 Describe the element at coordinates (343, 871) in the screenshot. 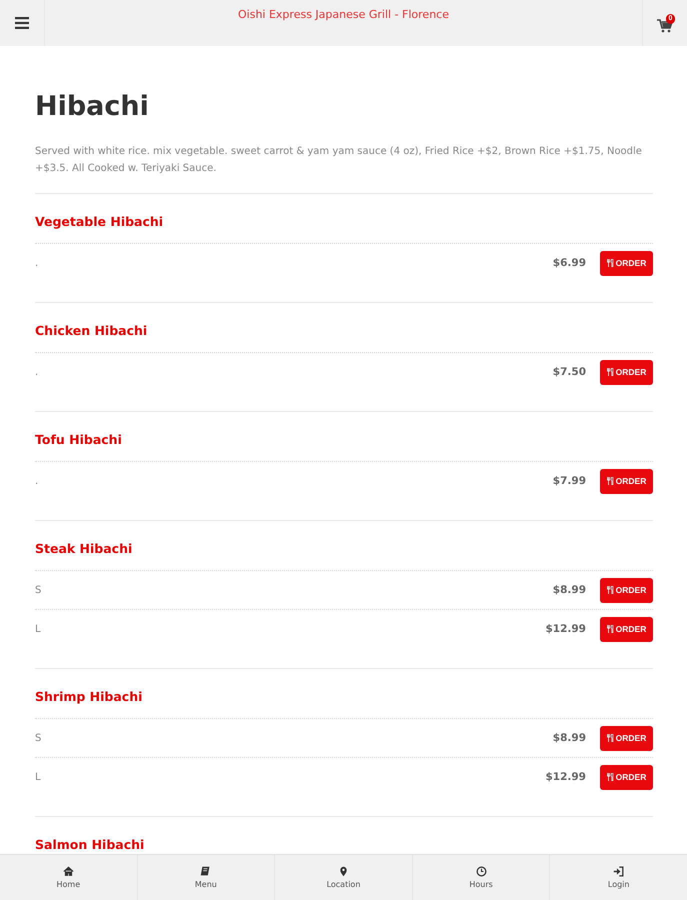

I see `pin-icon` at that location.